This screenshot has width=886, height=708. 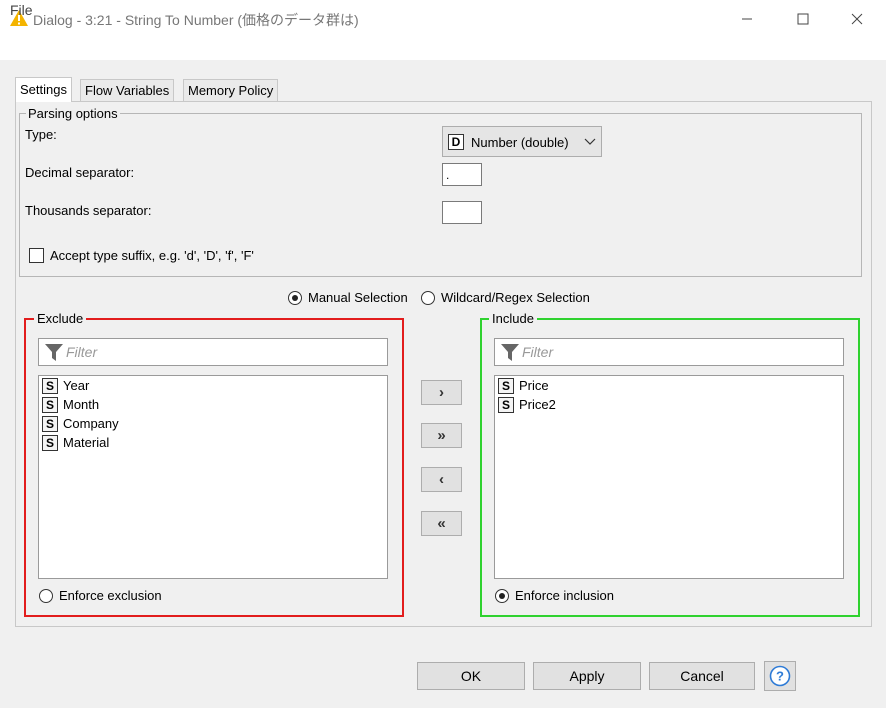 What do you see at coordinates (669, 477) in the screenshot?
I see `include-list: S Price S Price2` at bounding box center [669, 477].